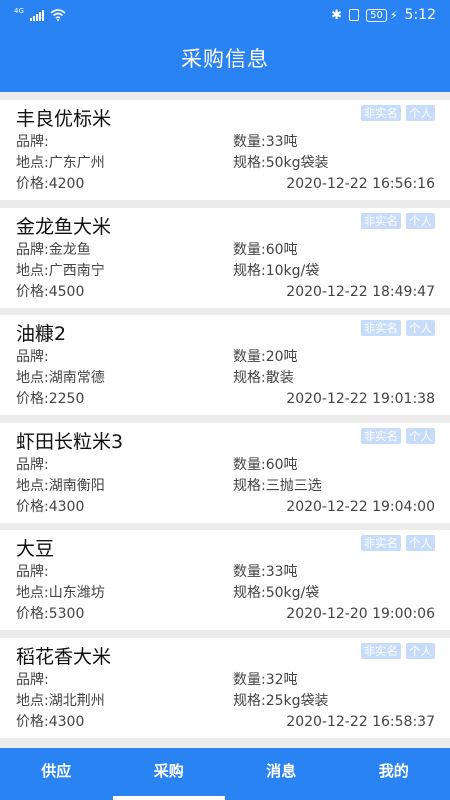  I want to click on spec-field-value: 10kg/袋, so click(292, 270).